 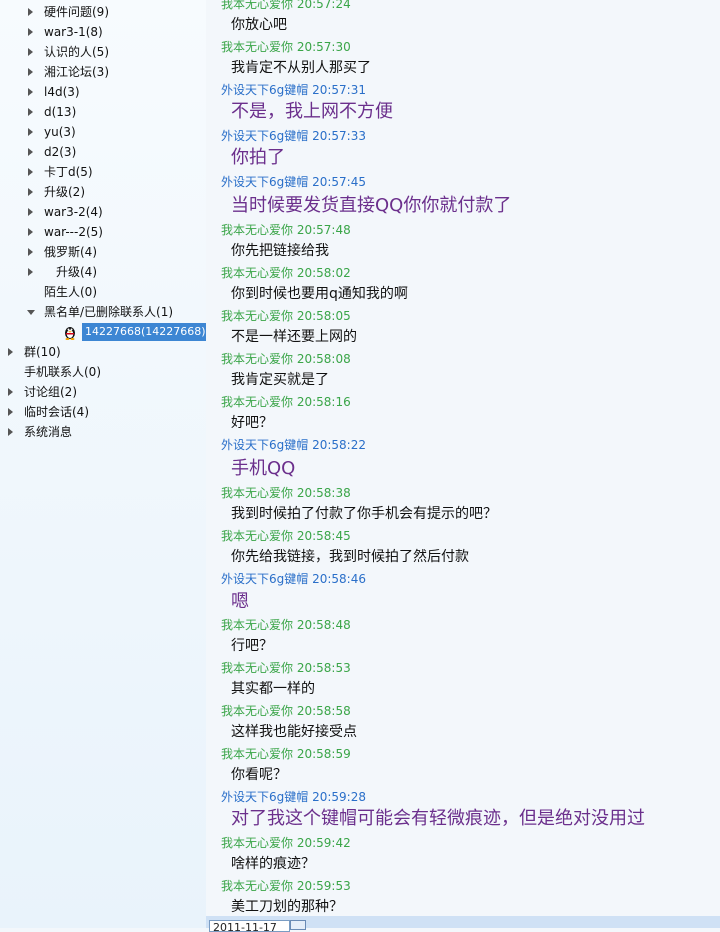 What do you see at coordinates (273, 864) in the screenshot?
I see `message-text: 啥样的痕迹？` at bounding box center [273, 864].